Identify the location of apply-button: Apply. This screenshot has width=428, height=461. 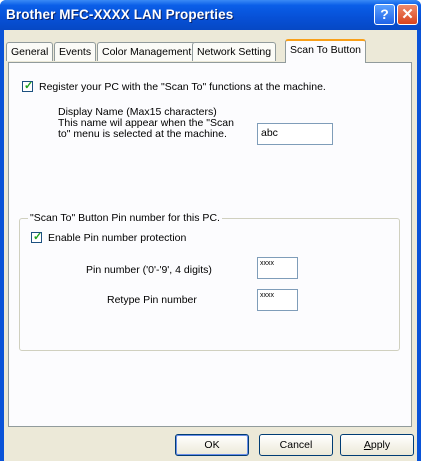
(377, 445).